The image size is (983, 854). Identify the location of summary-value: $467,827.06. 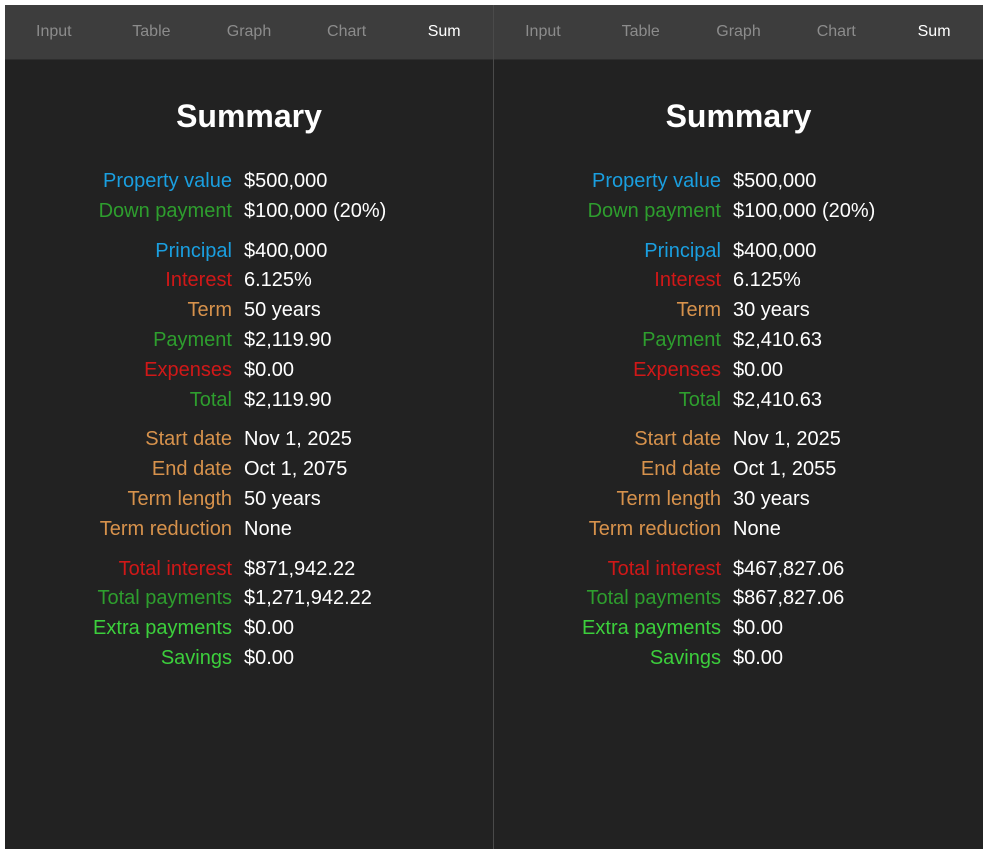
(789, 568).